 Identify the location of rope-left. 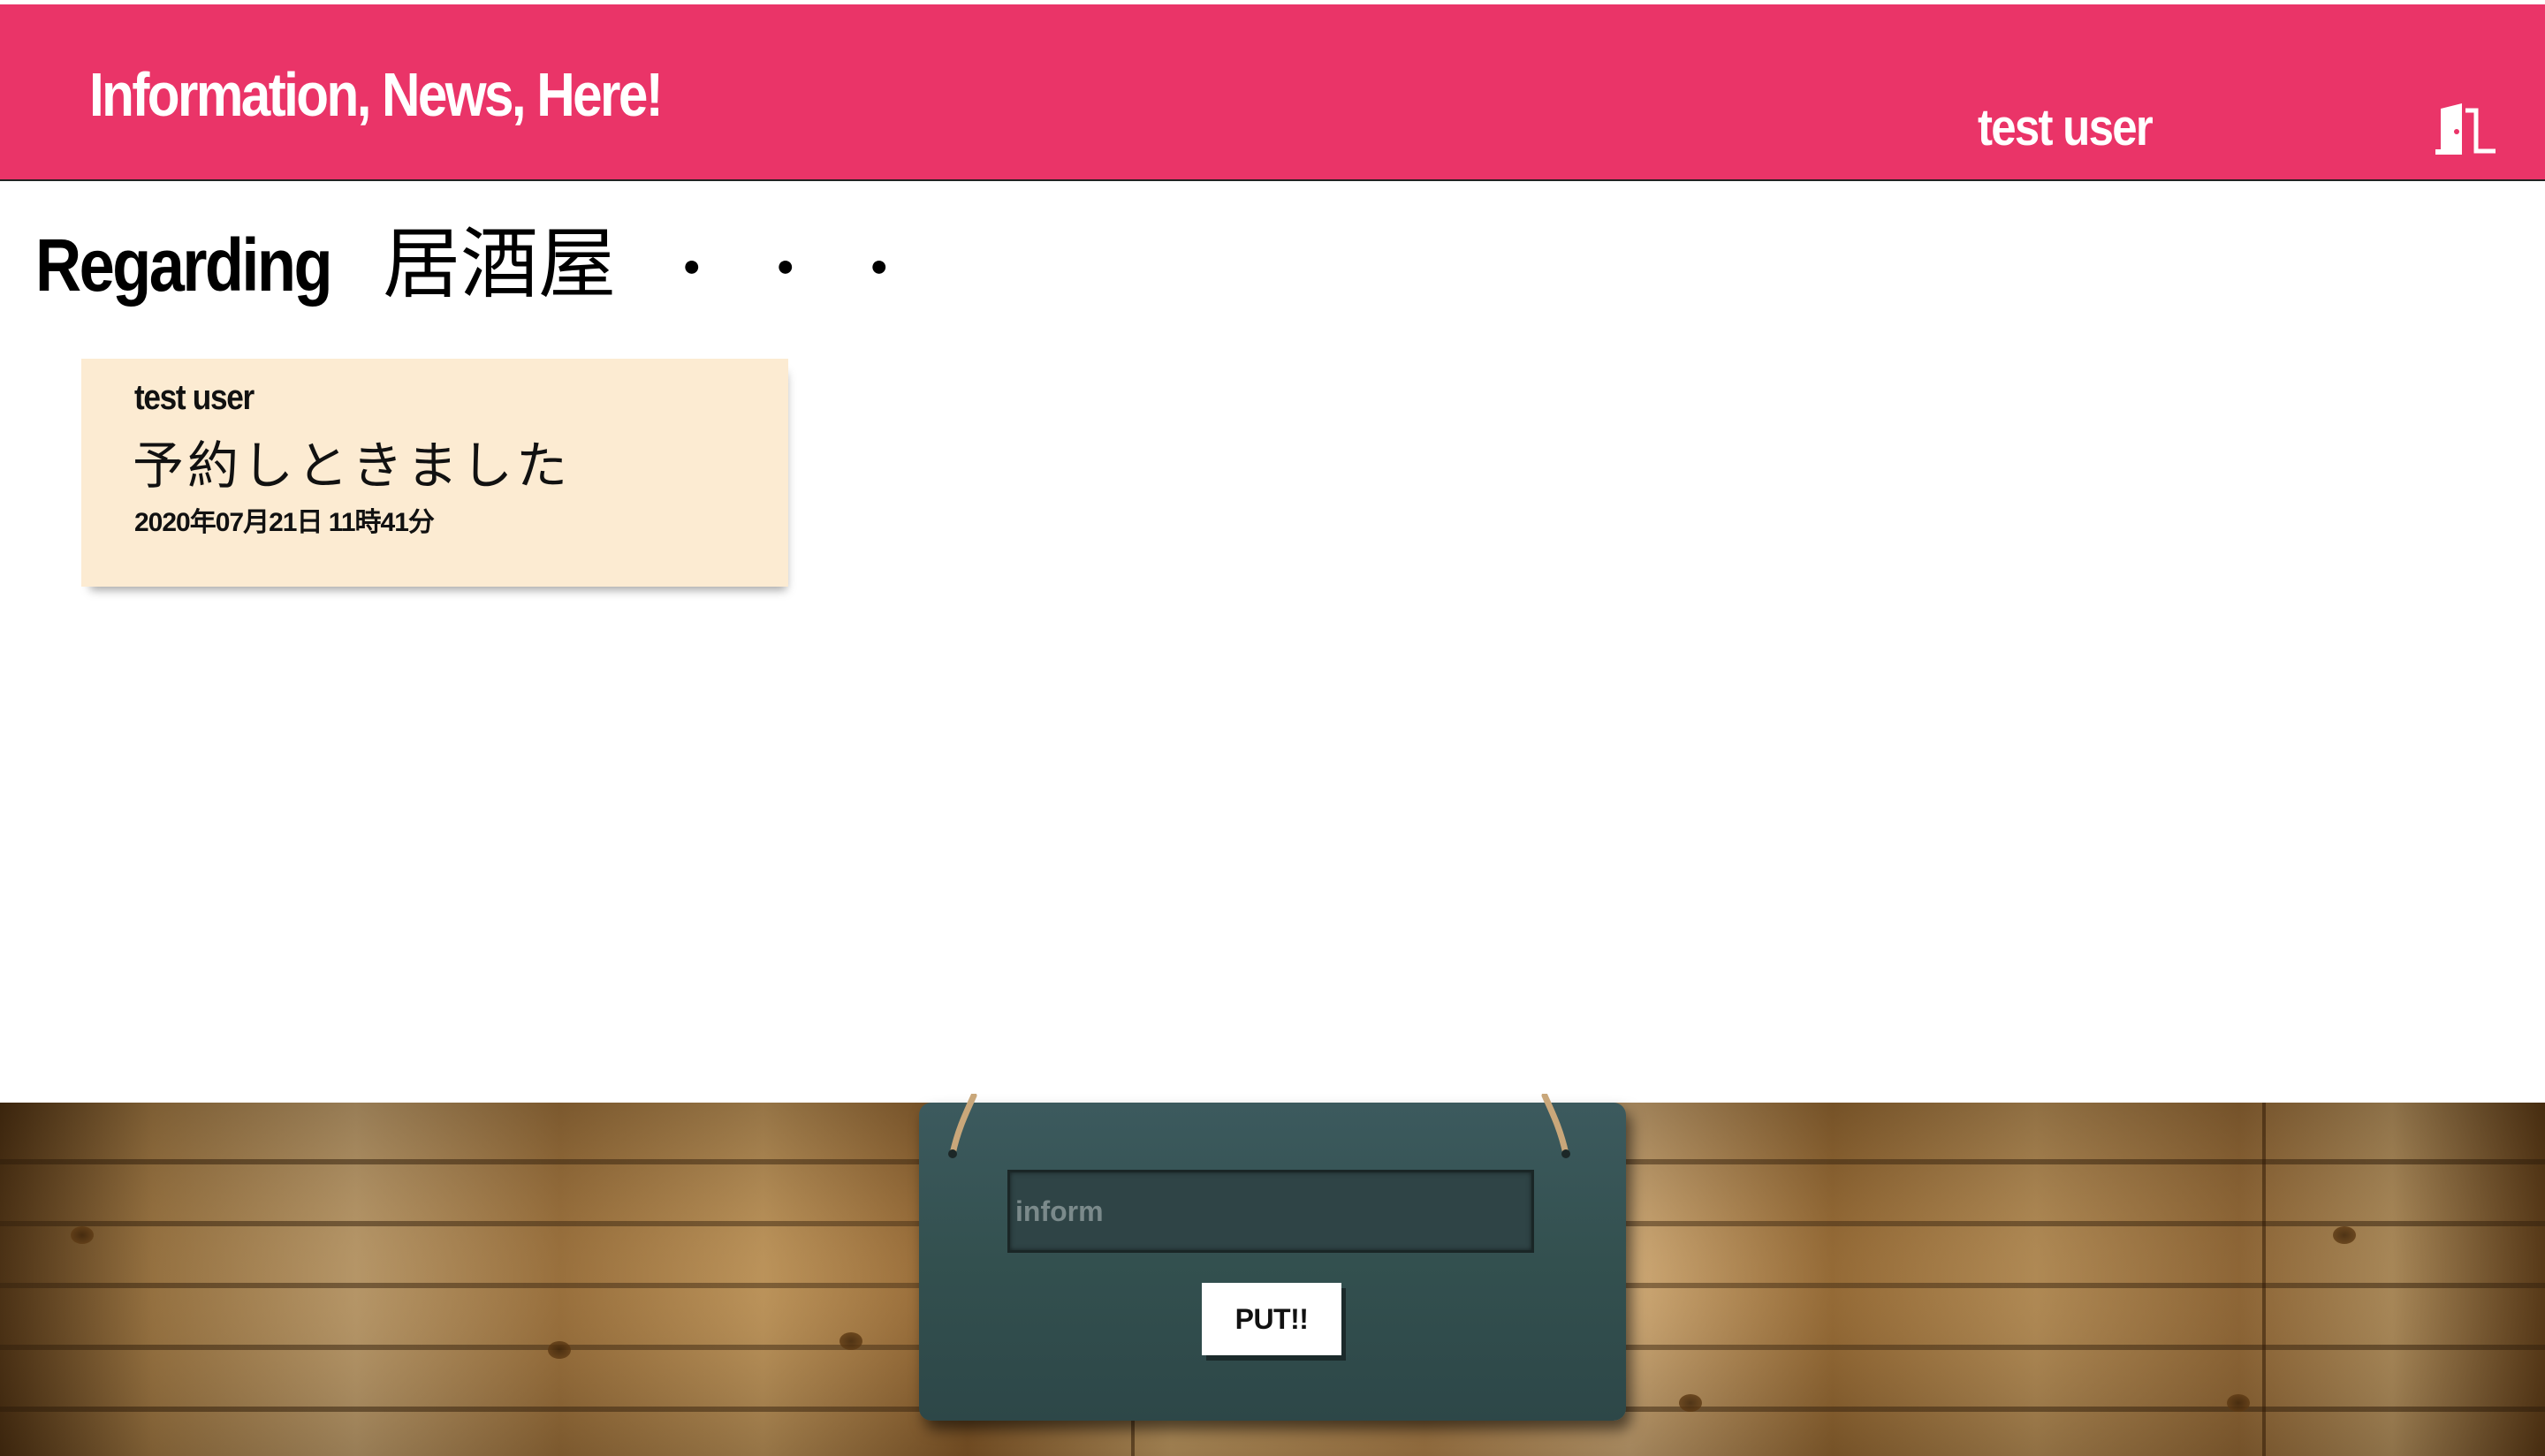
(962, 1126).